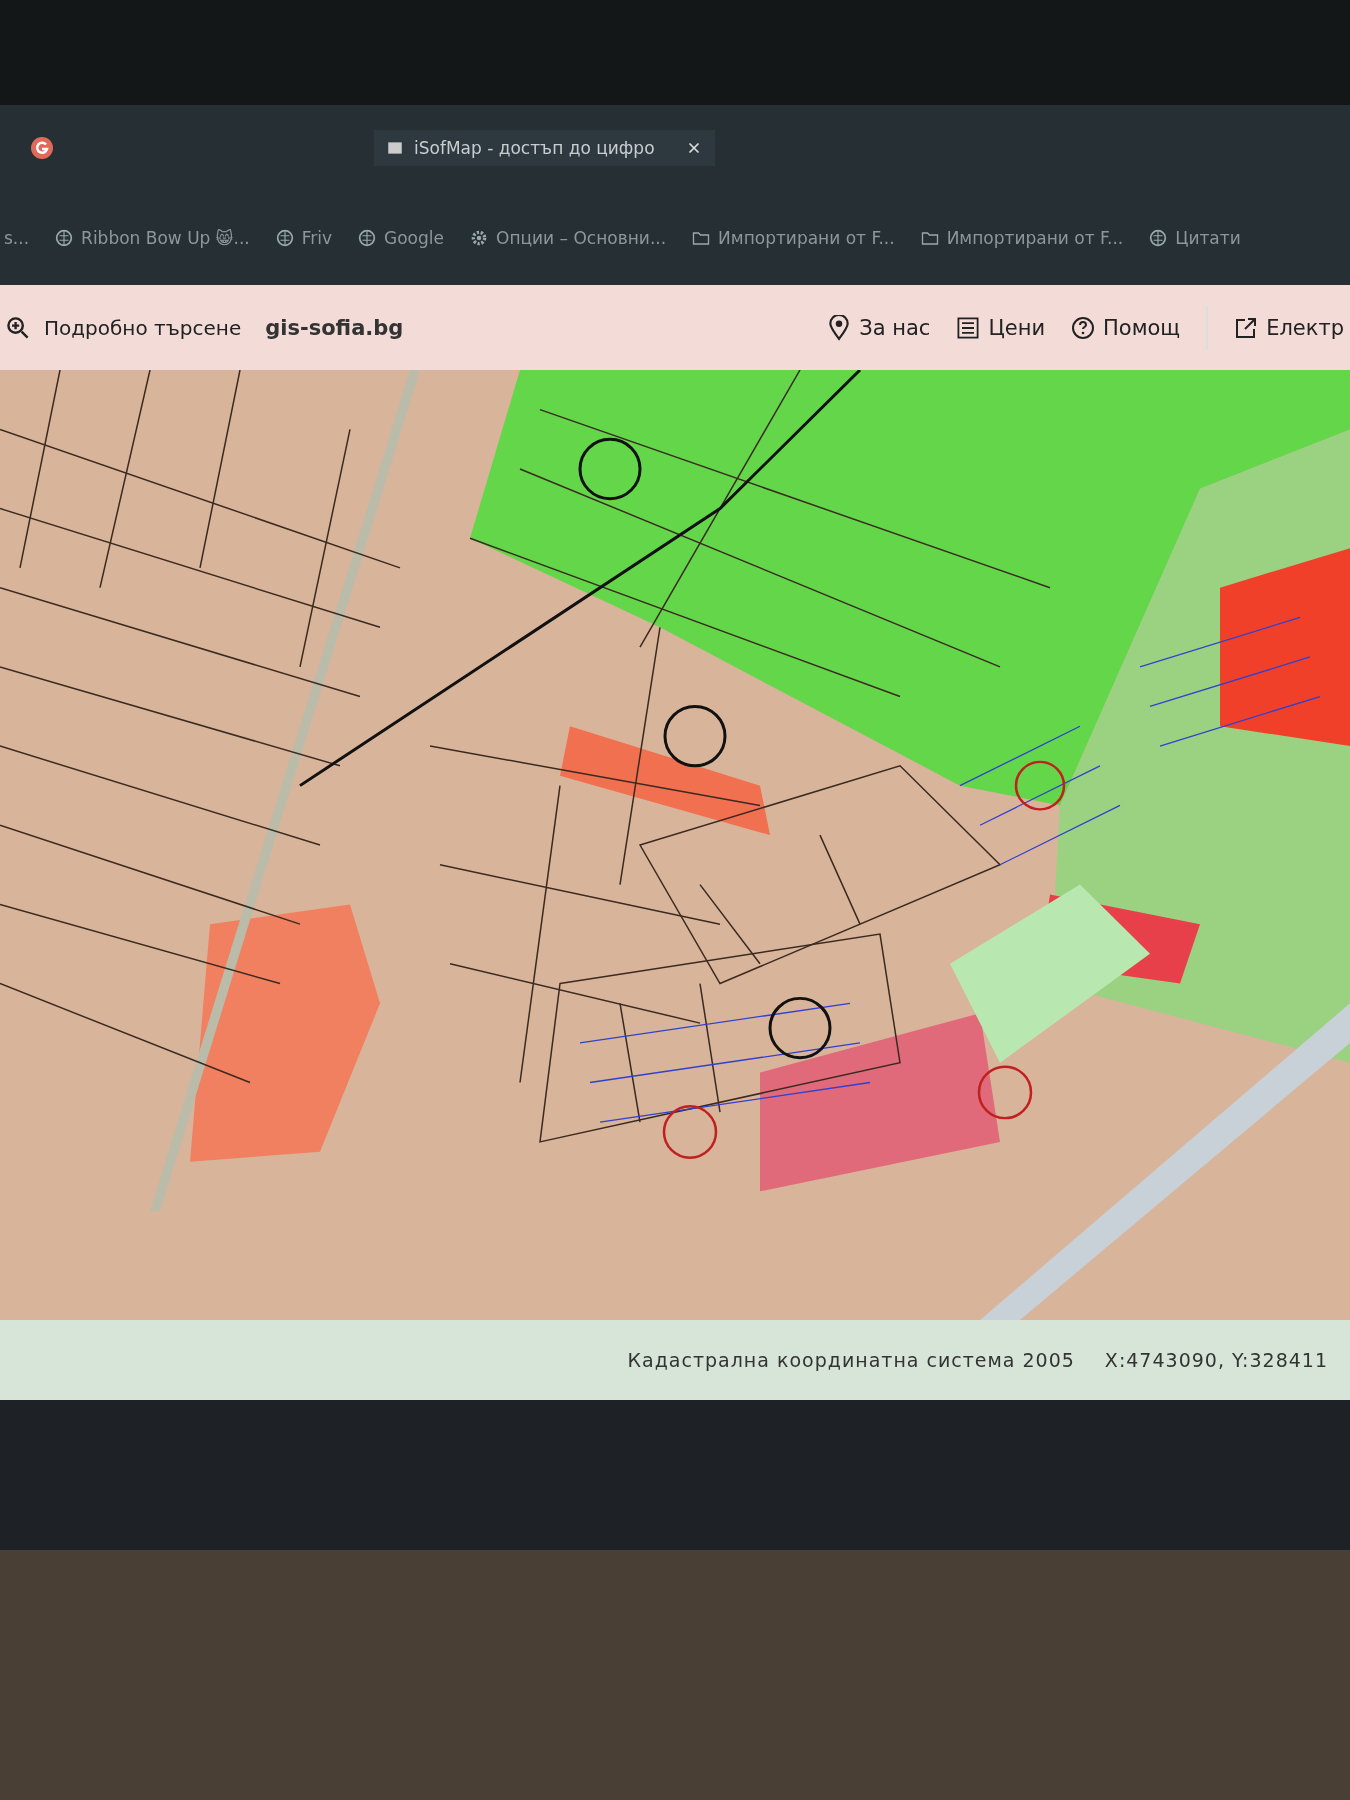 This screenshot has width=1350, height=1800. Describe the element at coordinates (304, 237) in the screenshot. I see `bookmark: Friv` at that location.